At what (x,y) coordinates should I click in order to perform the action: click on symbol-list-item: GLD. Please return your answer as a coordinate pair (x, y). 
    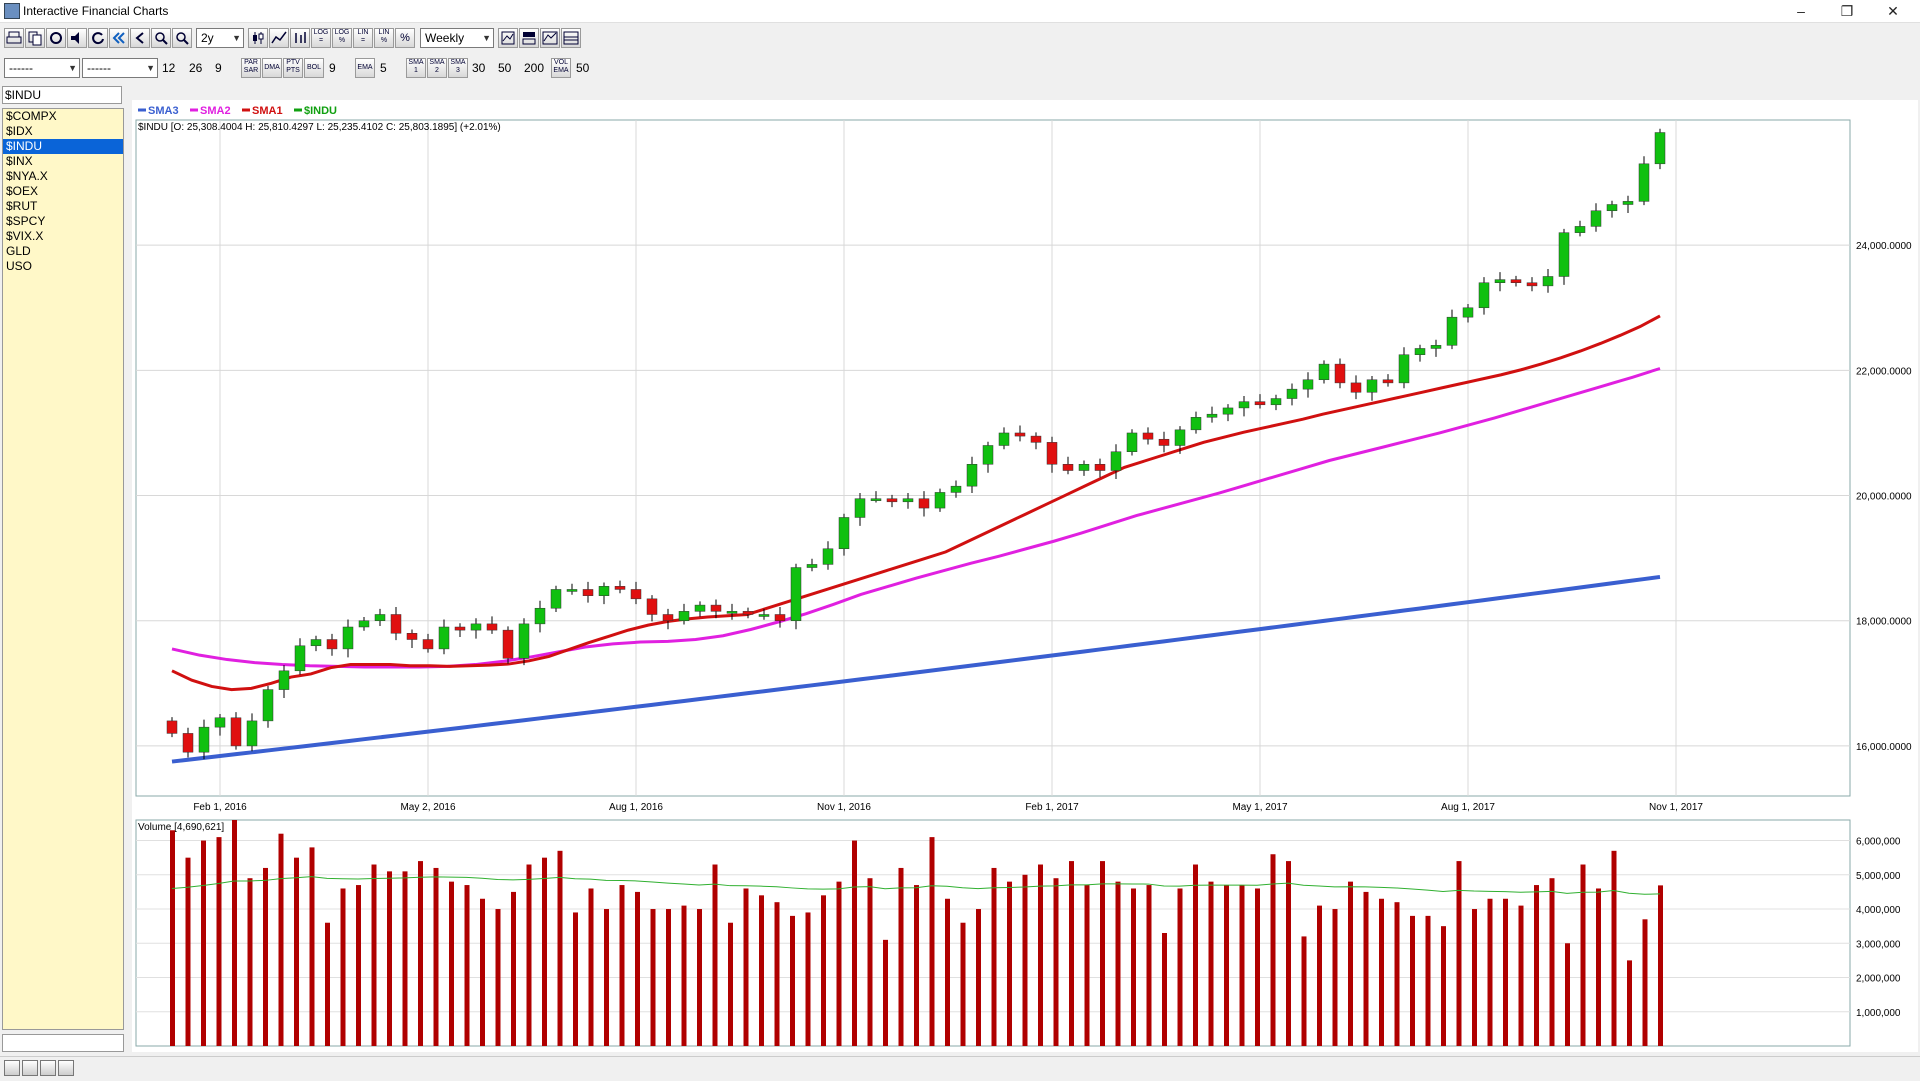
    Looking at the image, I should click on (63, 251).